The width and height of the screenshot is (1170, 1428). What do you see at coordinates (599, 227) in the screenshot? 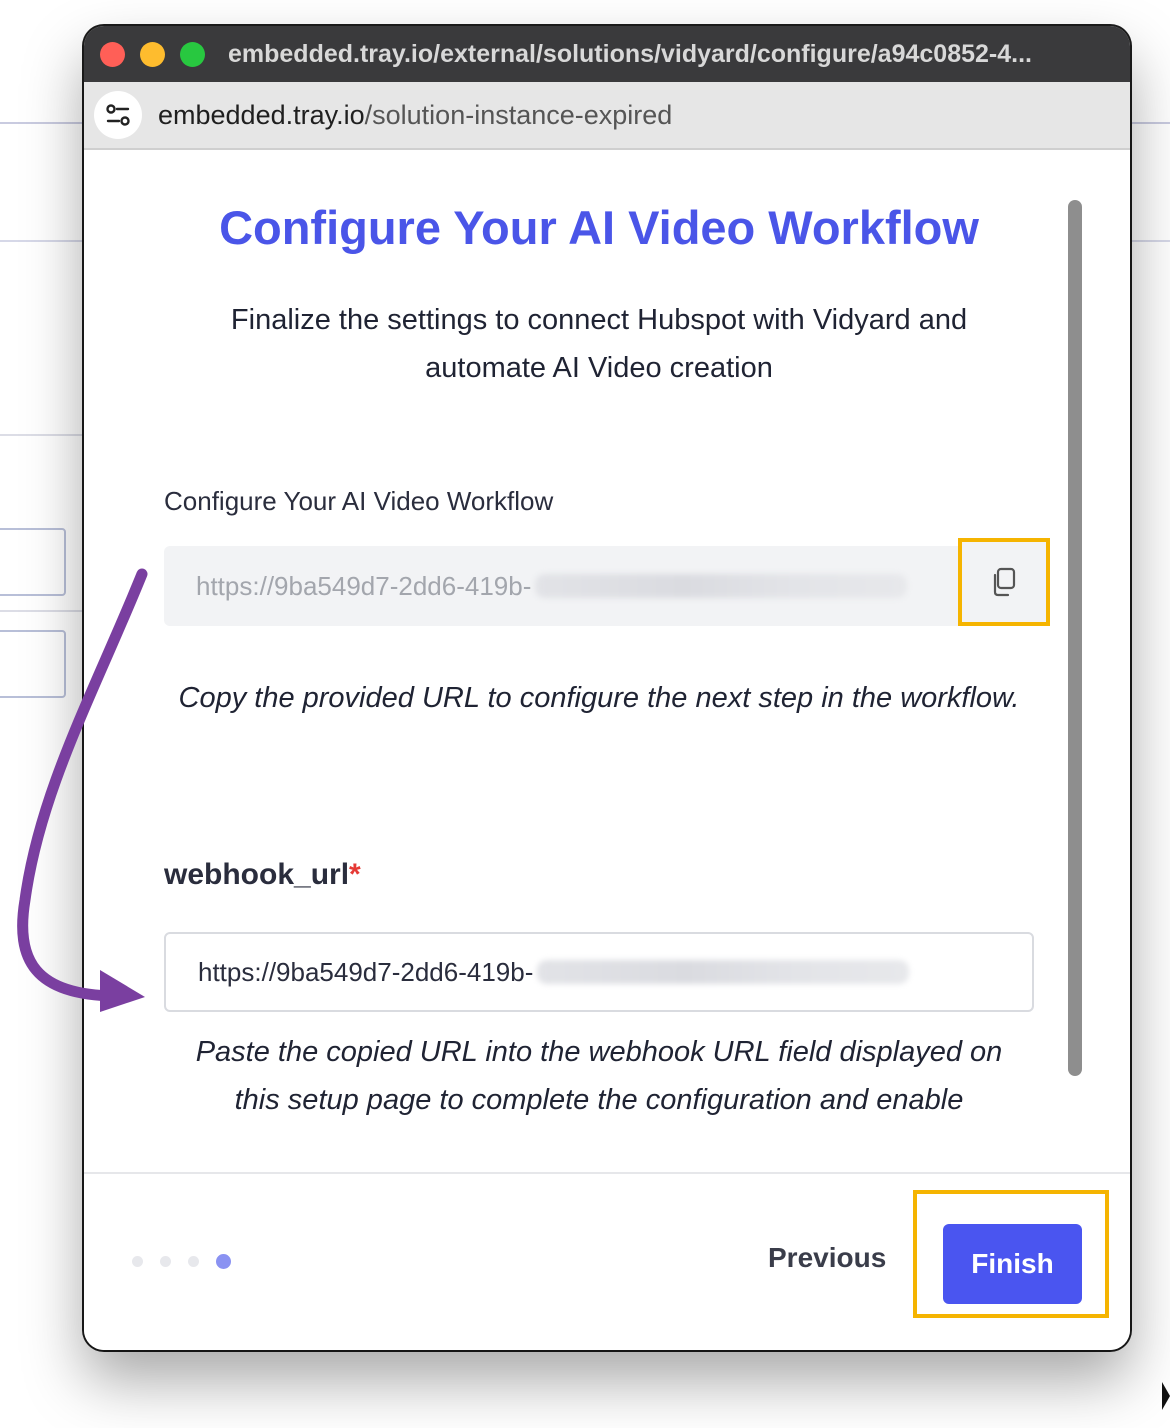
I see `page-title: Configure Your AI Video Workflow` at bounding box center [599, 227].